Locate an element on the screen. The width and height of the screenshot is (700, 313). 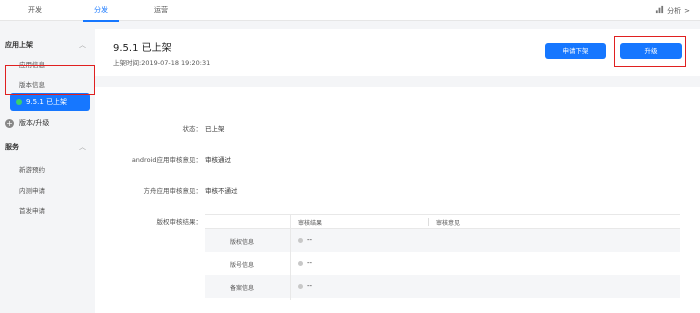
top-nav: 开发 分发 运营 分析 > is located at coordinates (350, 11).